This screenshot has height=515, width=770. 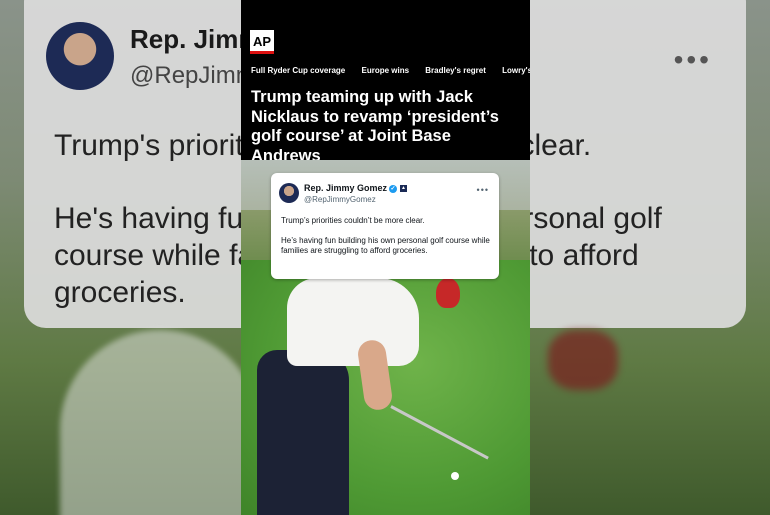 I want to click on nav-item-lowrys-clinching: Lowry's clinching, so click(x=516, y=70).